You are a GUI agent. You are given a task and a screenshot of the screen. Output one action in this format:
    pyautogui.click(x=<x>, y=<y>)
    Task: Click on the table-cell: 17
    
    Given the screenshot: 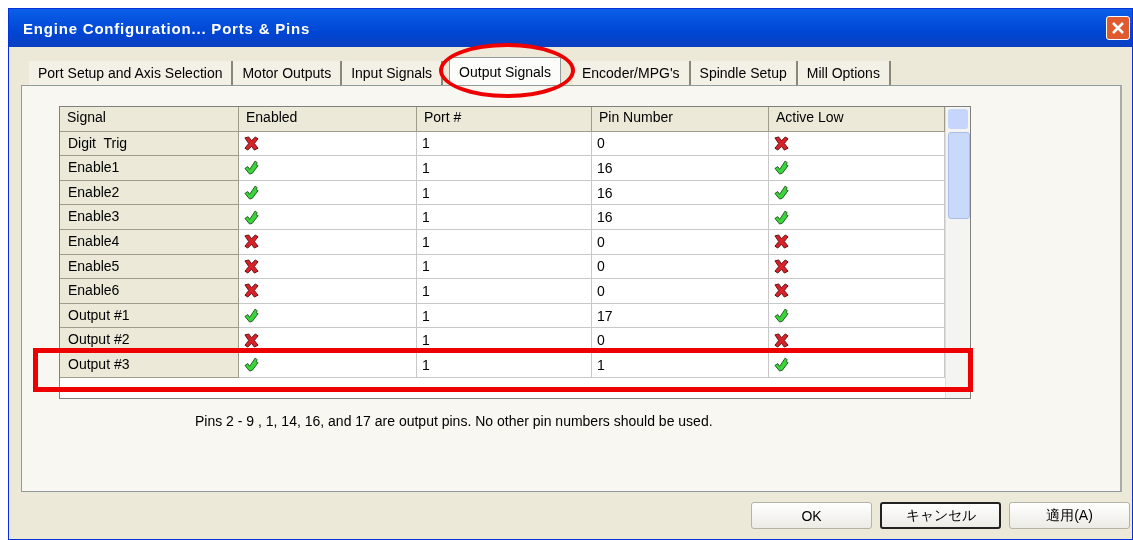 What is the action you would take?
    pyautogui.click(x=680, y=316)
    